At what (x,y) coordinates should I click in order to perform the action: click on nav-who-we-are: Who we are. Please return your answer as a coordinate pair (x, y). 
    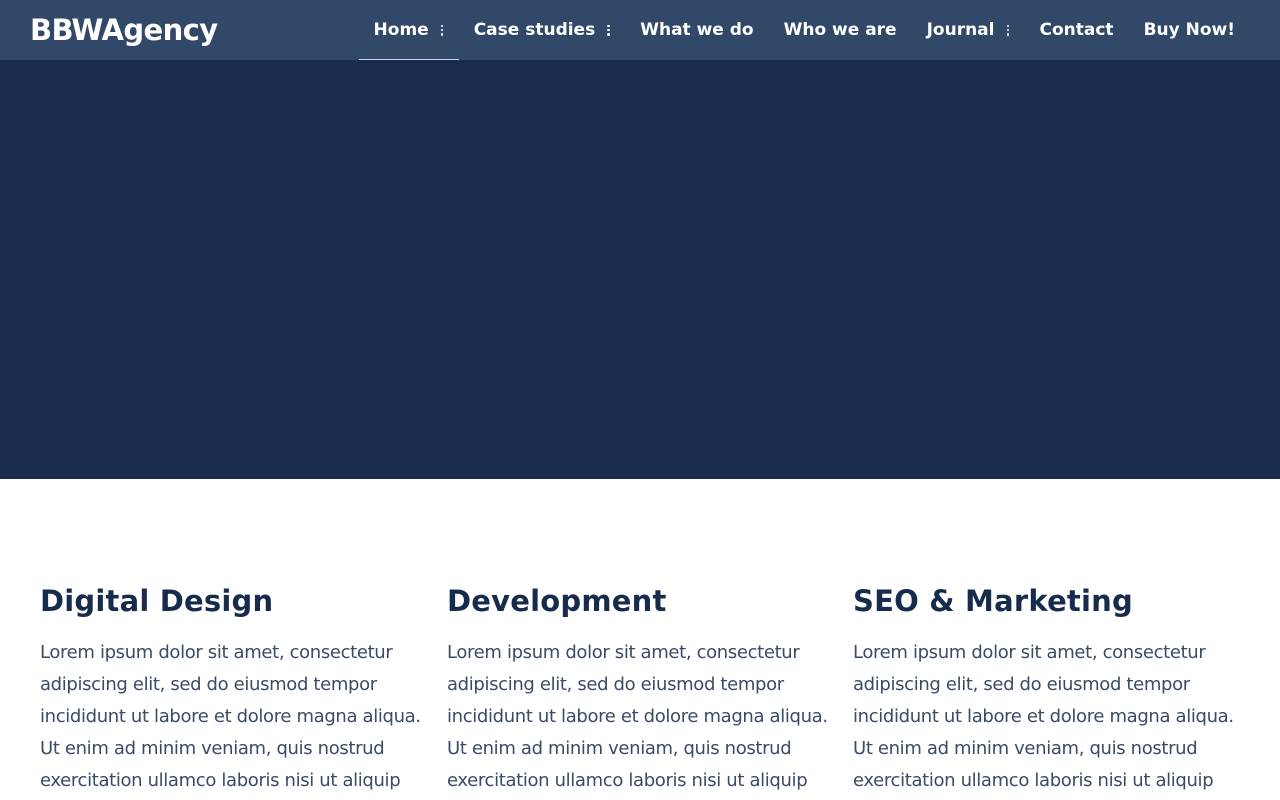
    Looking at the image, I should click on (840, 30).